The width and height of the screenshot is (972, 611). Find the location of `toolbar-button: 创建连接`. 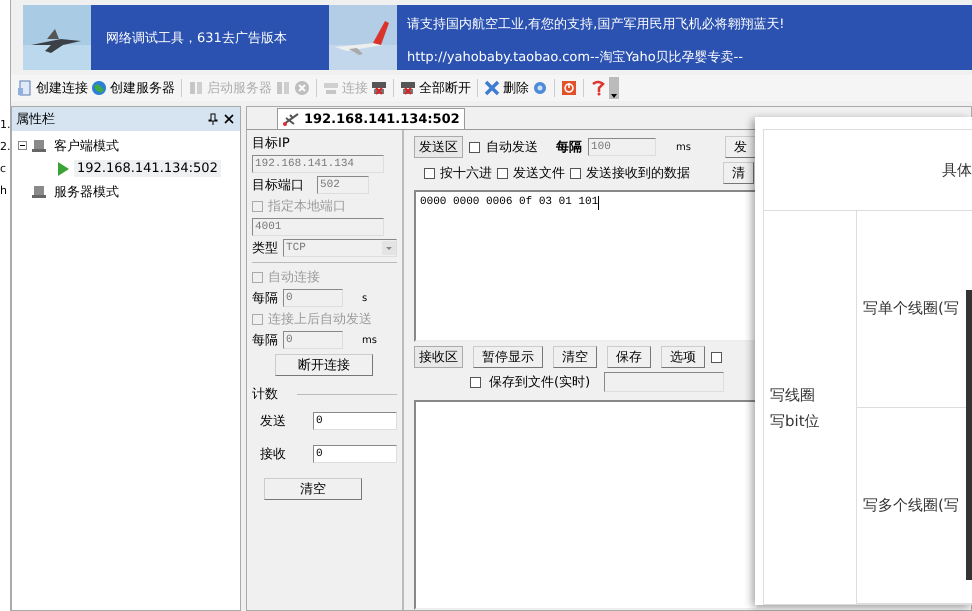

toolbar-button: 创建连接 is located at coordinates (62, 88).